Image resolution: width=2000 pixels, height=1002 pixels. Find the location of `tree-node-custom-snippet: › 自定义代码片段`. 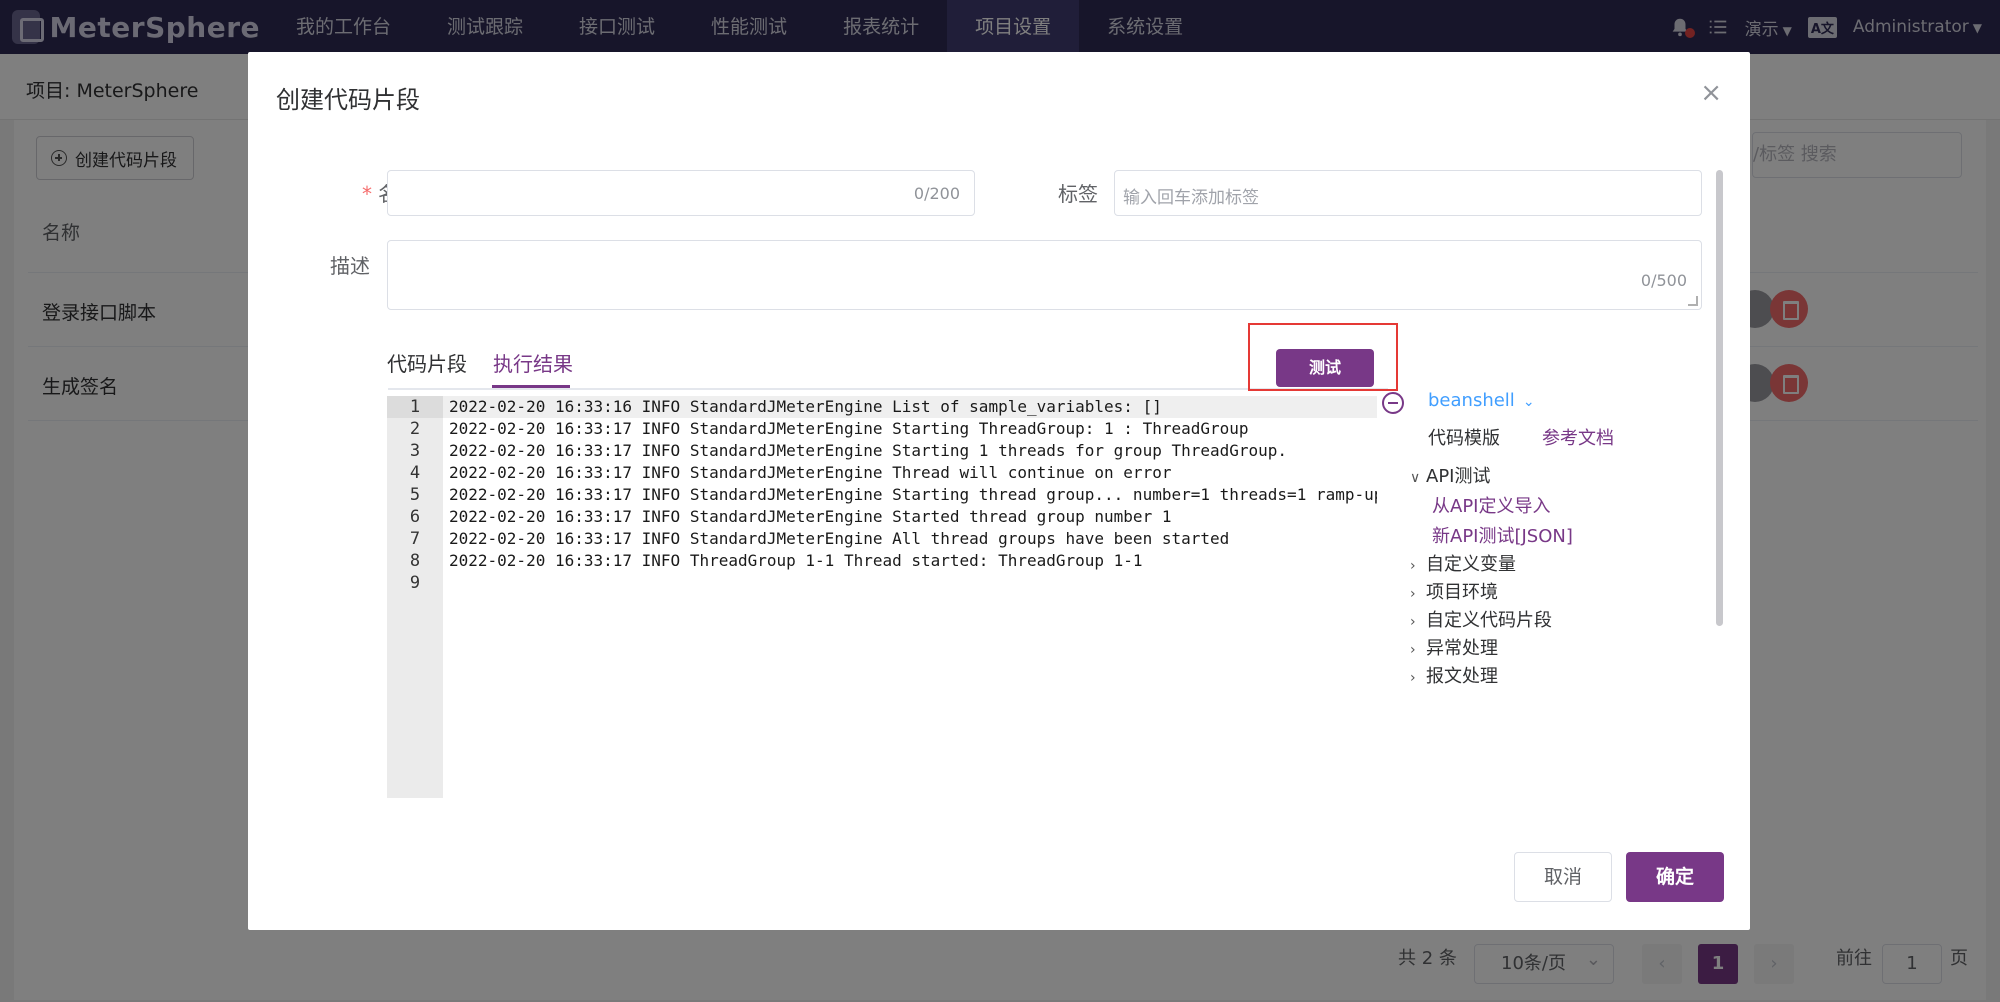

tree-node-custom-snippet: › 自定义代码片段 is located at coordinates (1481, 619).